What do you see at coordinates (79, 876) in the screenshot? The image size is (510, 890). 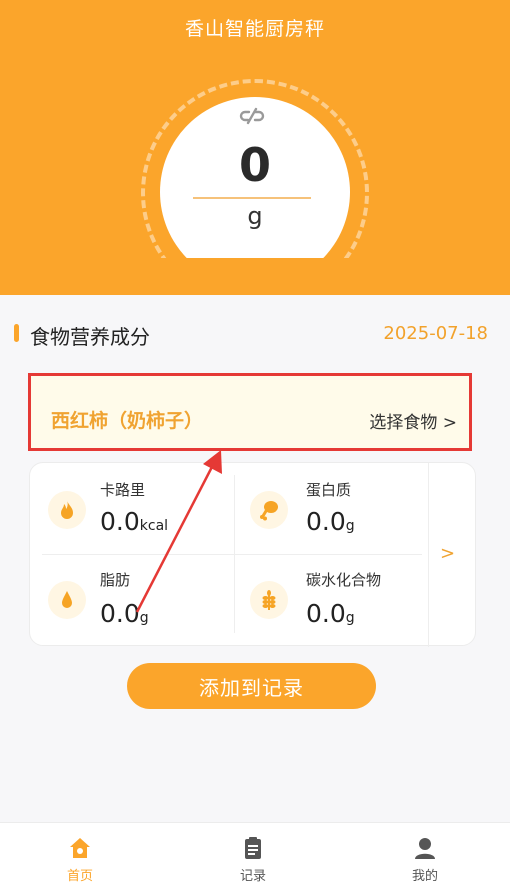 I see `nav-home-label: 首页` at bounding box center [79, 876].